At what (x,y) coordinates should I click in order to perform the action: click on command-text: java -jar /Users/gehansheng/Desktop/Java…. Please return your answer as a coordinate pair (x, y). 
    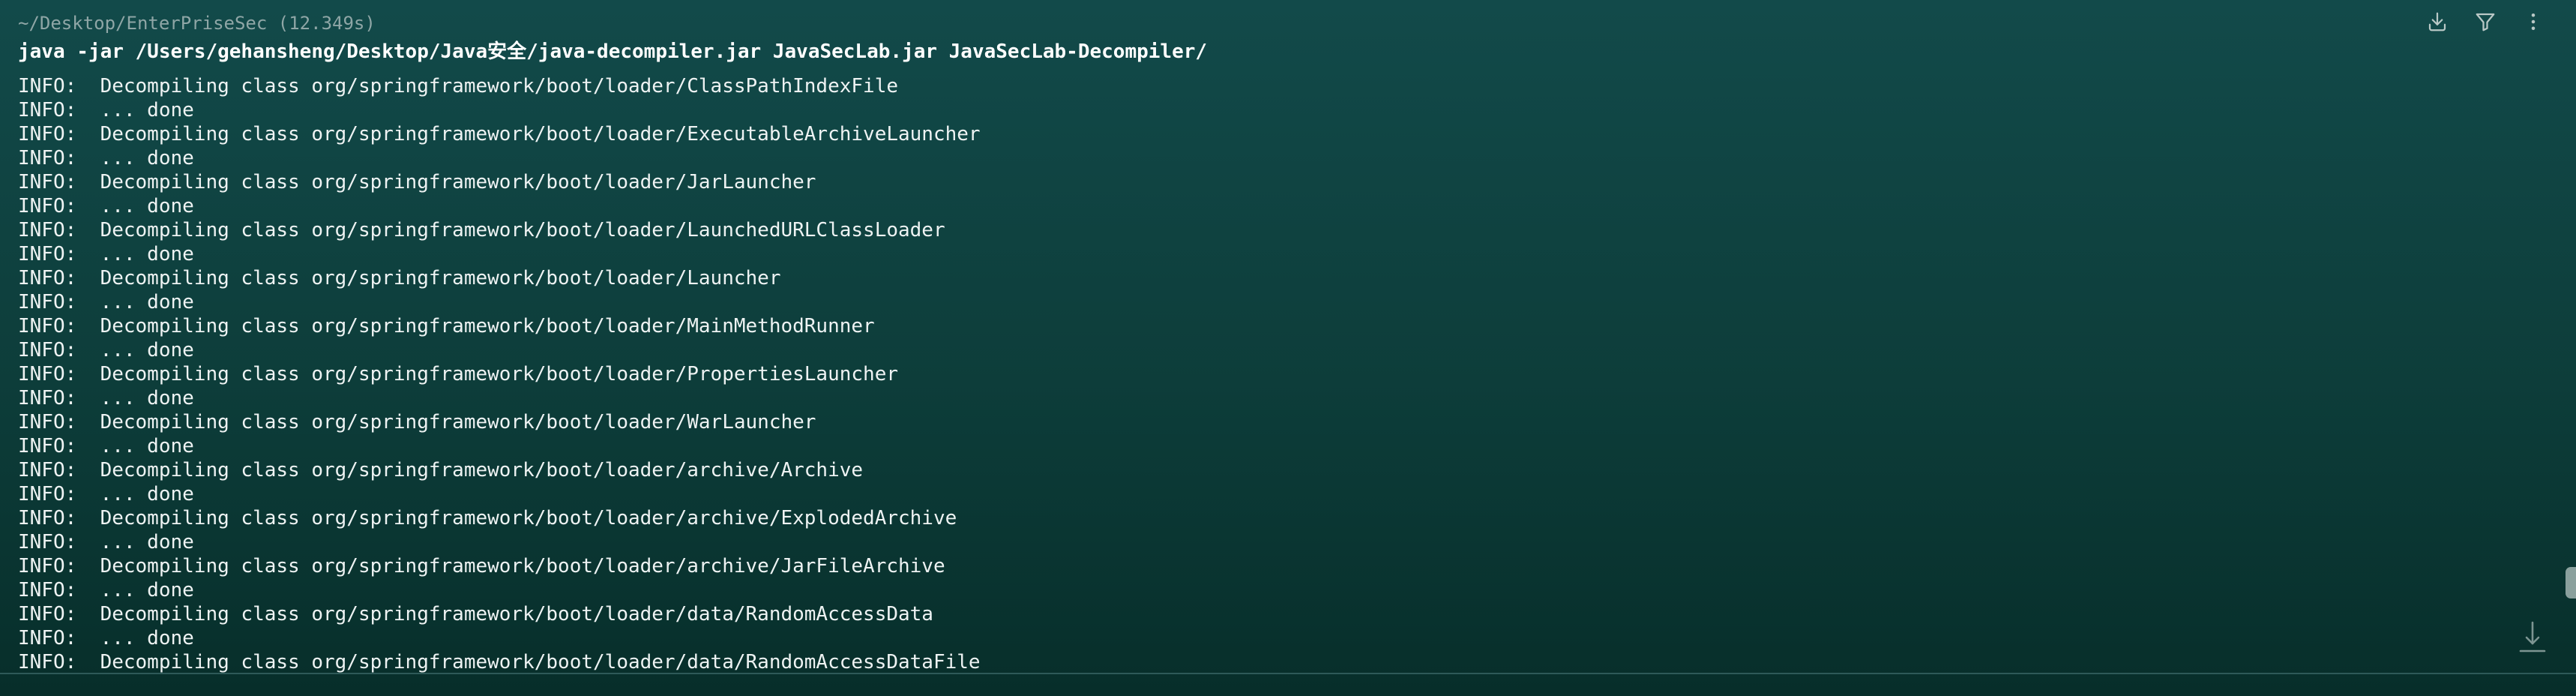
    Looking at the image, I should click on (613, 51).